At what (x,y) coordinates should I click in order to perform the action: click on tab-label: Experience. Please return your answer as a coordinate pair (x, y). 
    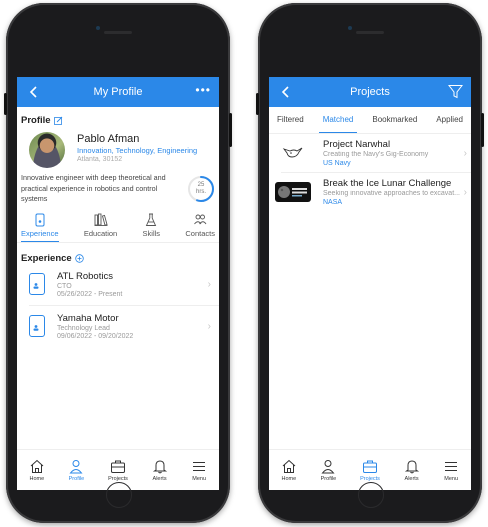
    Looking at the image, I should click on (40, 233).